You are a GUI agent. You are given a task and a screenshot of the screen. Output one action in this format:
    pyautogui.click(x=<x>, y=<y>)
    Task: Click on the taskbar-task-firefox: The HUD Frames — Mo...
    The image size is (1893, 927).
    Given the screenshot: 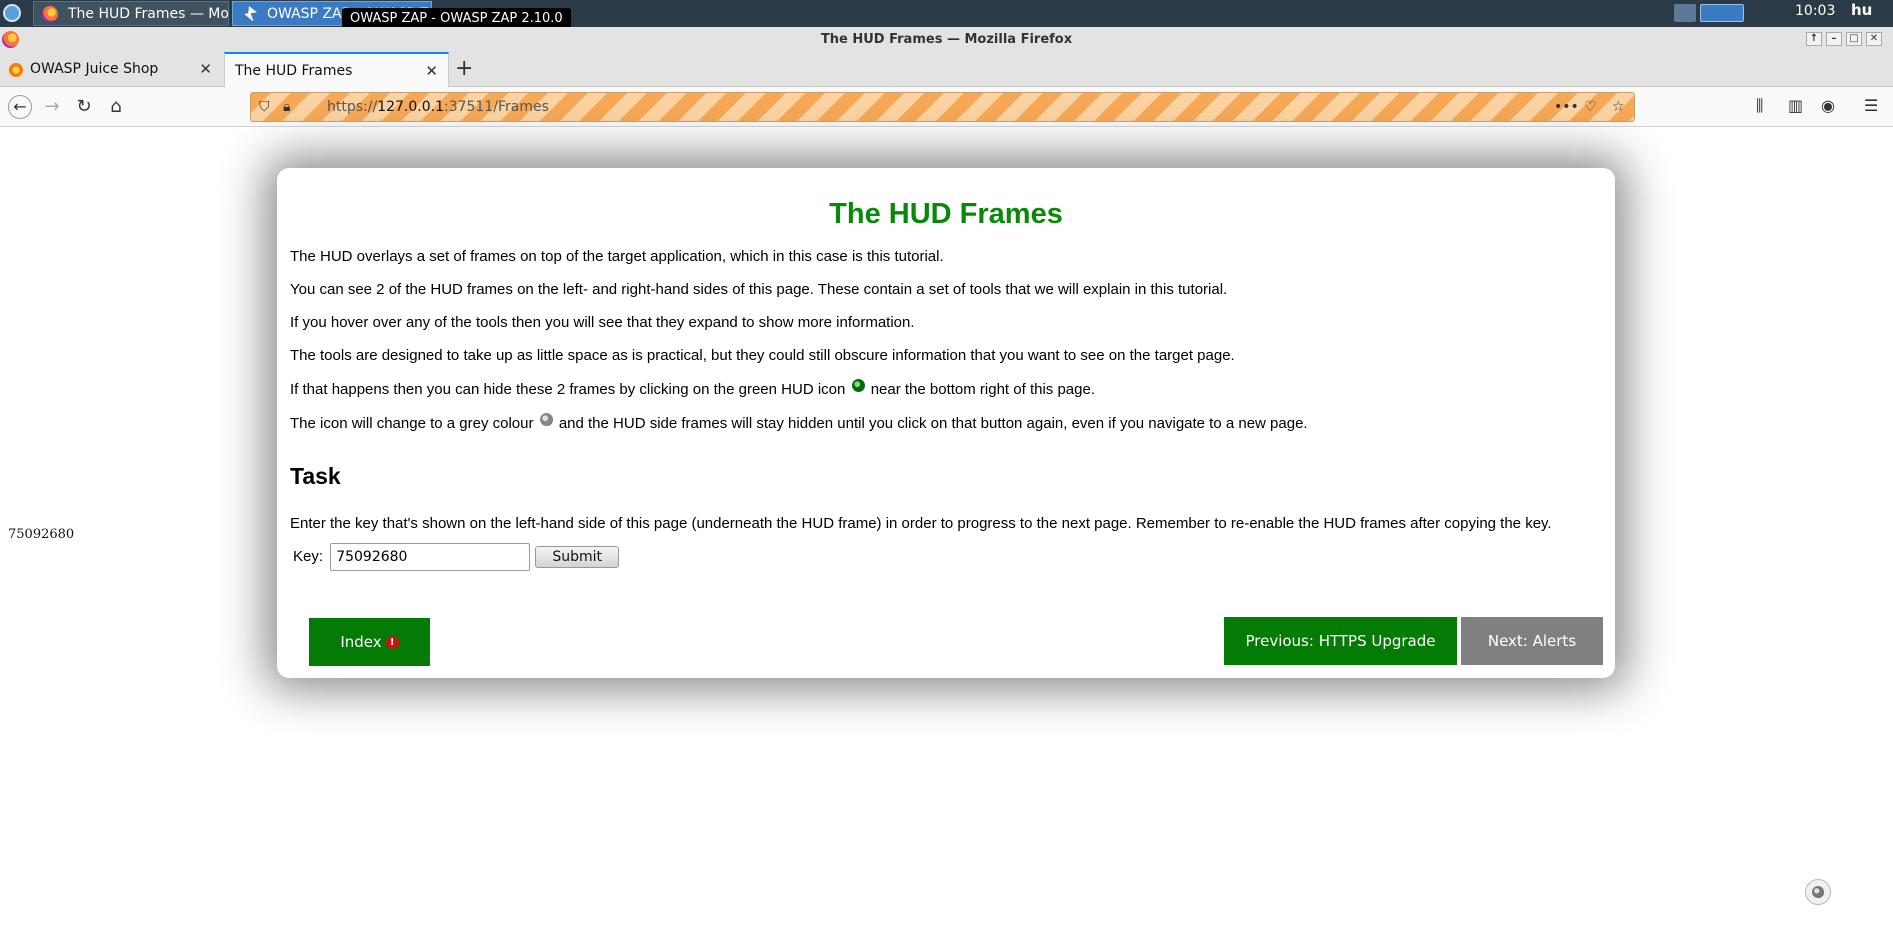 What is the action you would take?
    pyautogui.click(x=131, y=13)
    